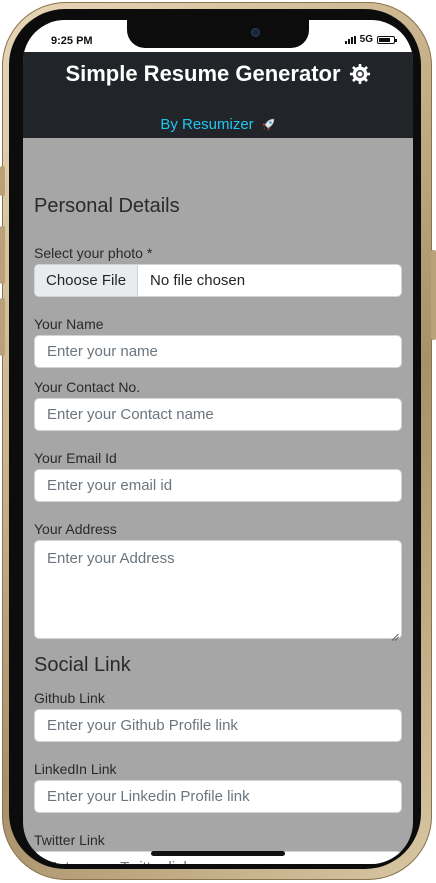 The image size is (436, 883). Describe the element at coordinates (198, 280) in the screenshot. I see `file-status: No file chosen` at that location.